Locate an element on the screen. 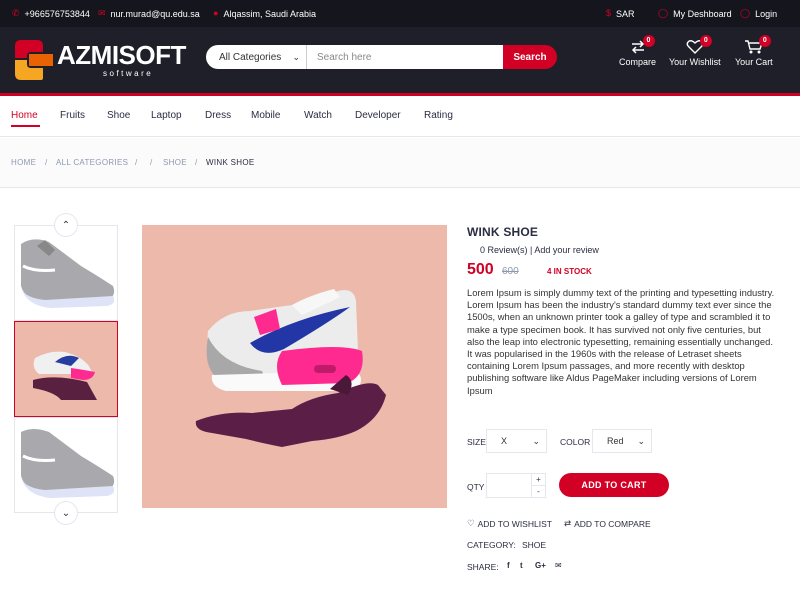 This screenshot has width=800, height=600. color-select: Red ⌄ is located at coordinates (622, 441).